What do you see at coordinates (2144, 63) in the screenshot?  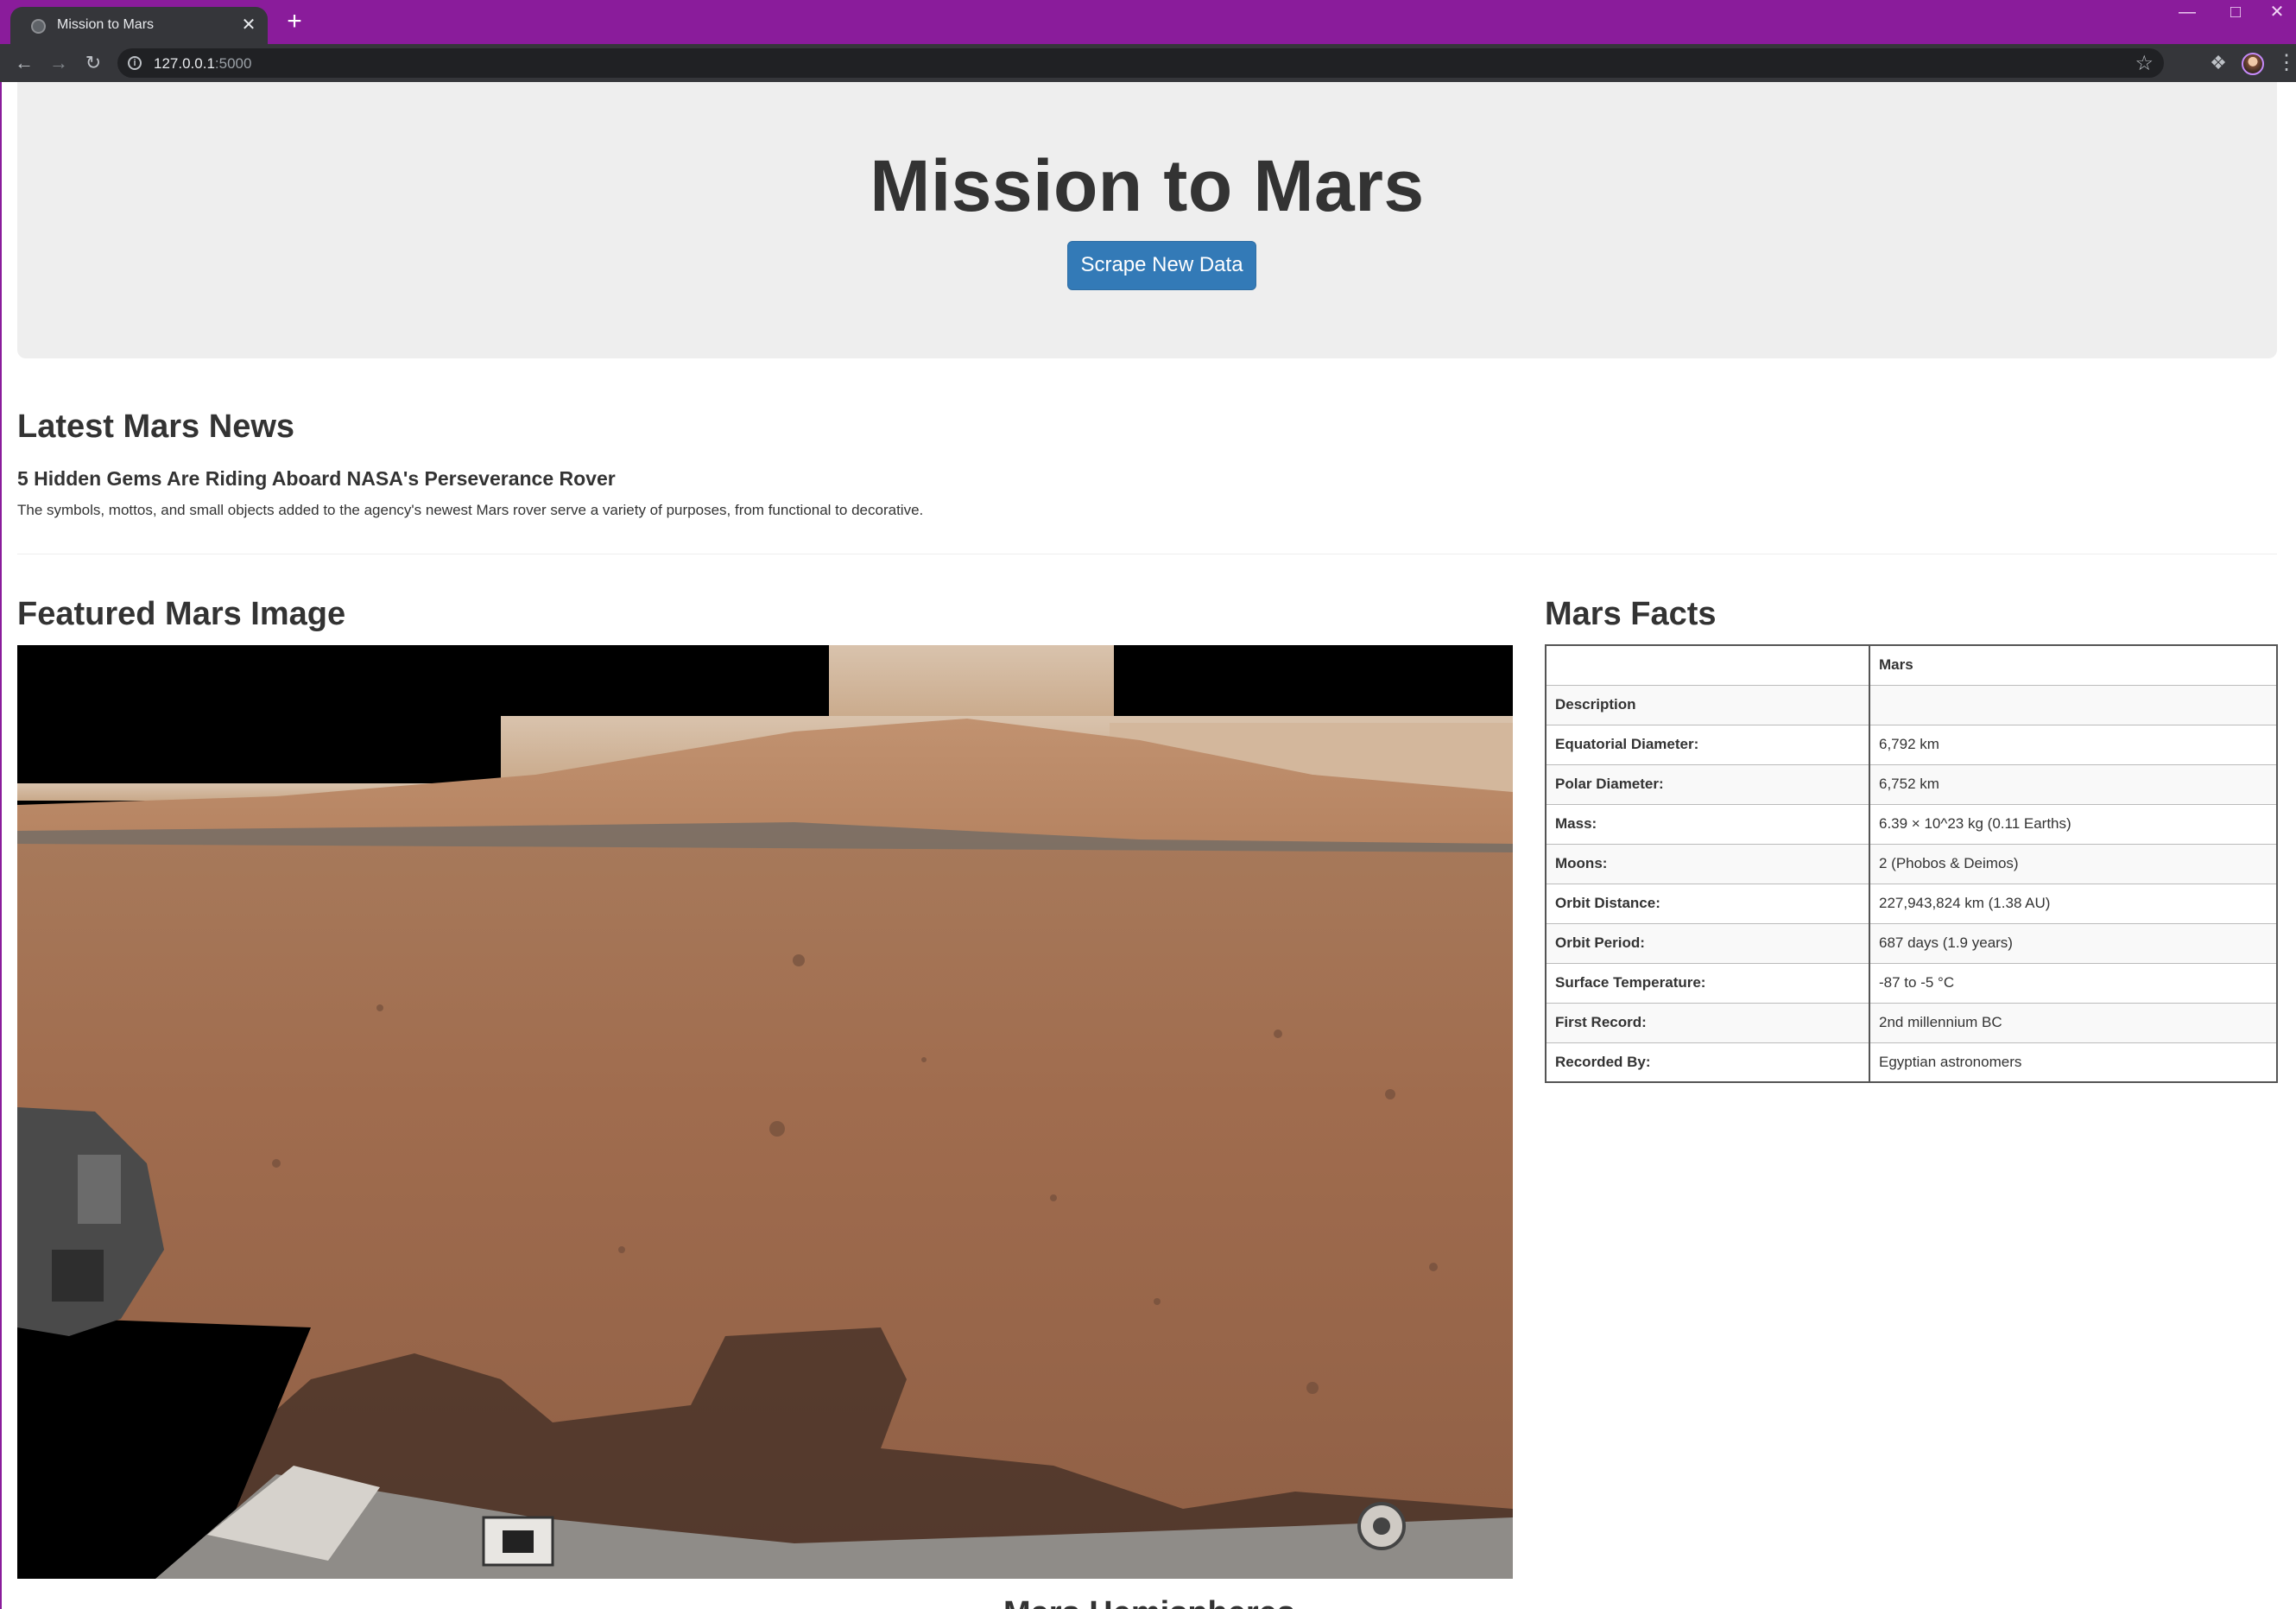 I see `star-icon: ☆` at bounding box center [2144, 63].